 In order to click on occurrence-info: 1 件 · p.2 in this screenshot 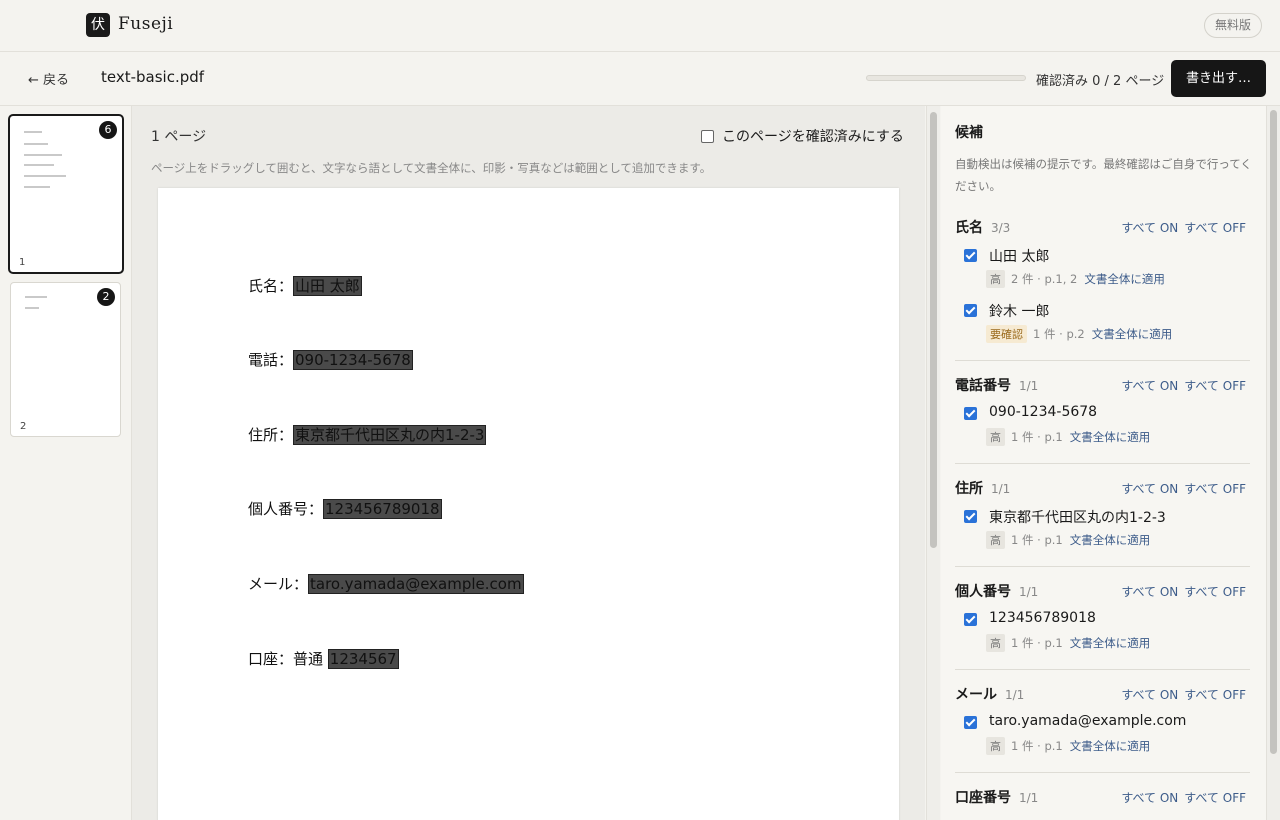, I will do `click(1059, 334)`.